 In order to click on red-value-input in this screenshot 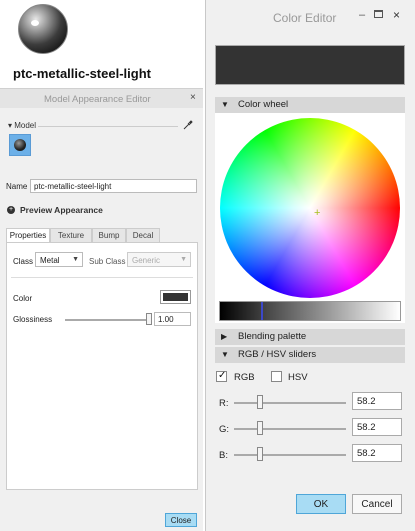, I will do `click(377, 401)`.